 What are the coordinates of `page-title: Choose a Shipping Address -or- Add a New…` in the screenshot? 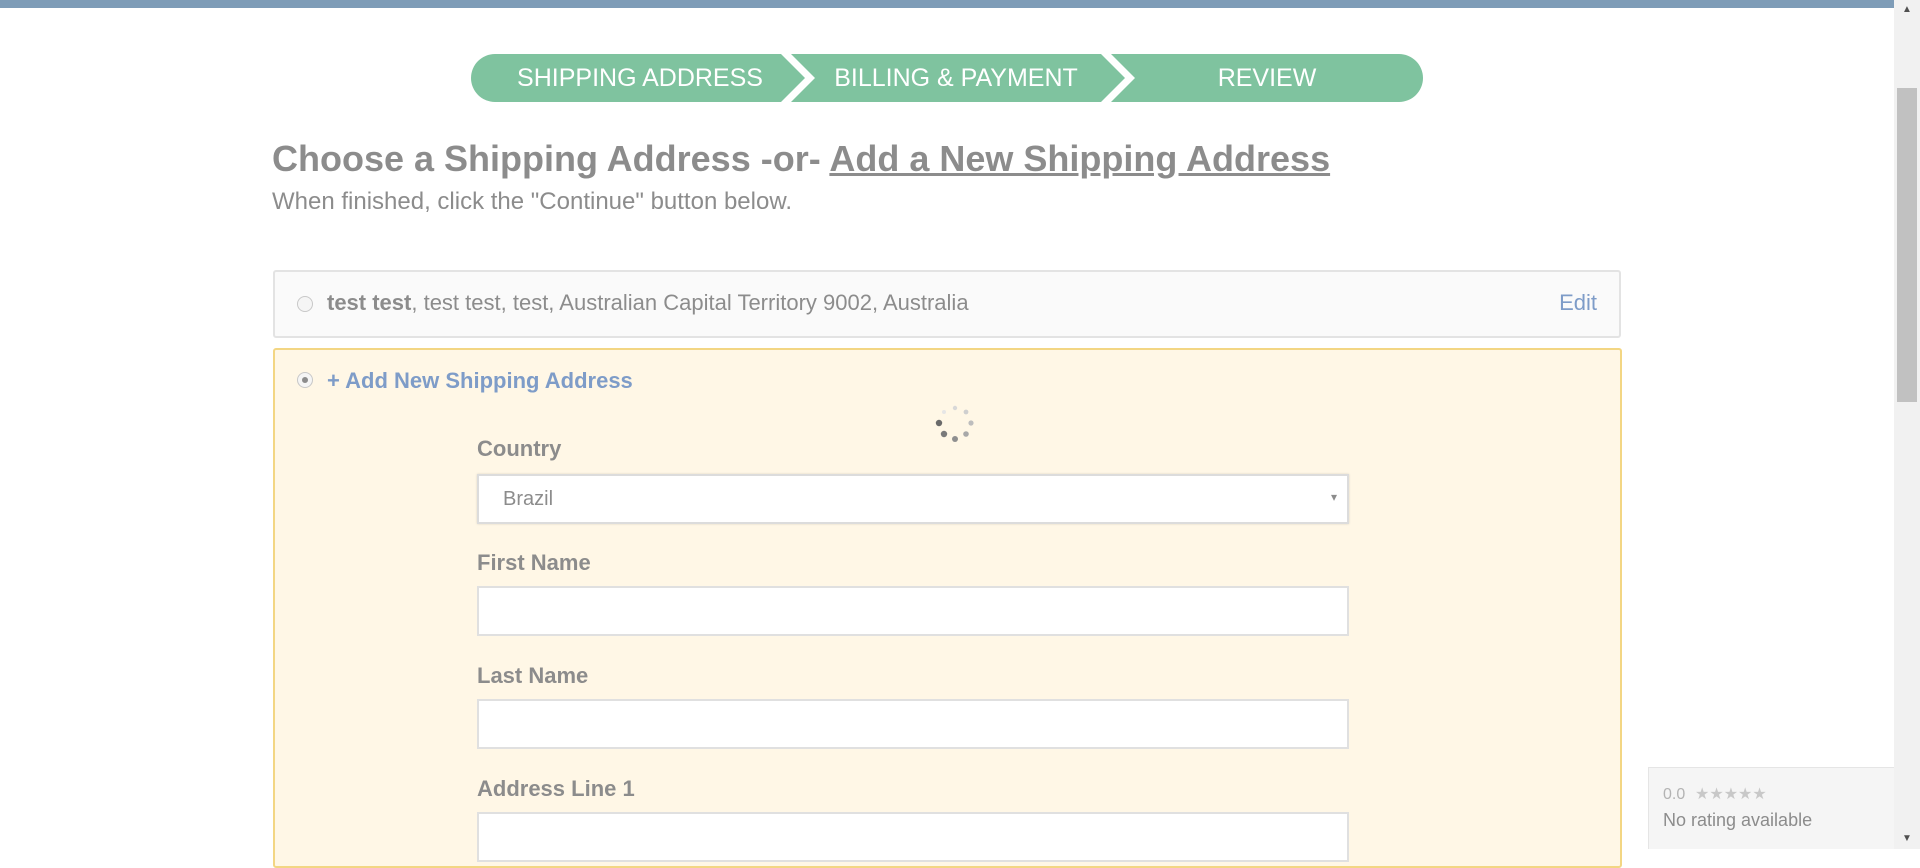 It's located at (801, 159).